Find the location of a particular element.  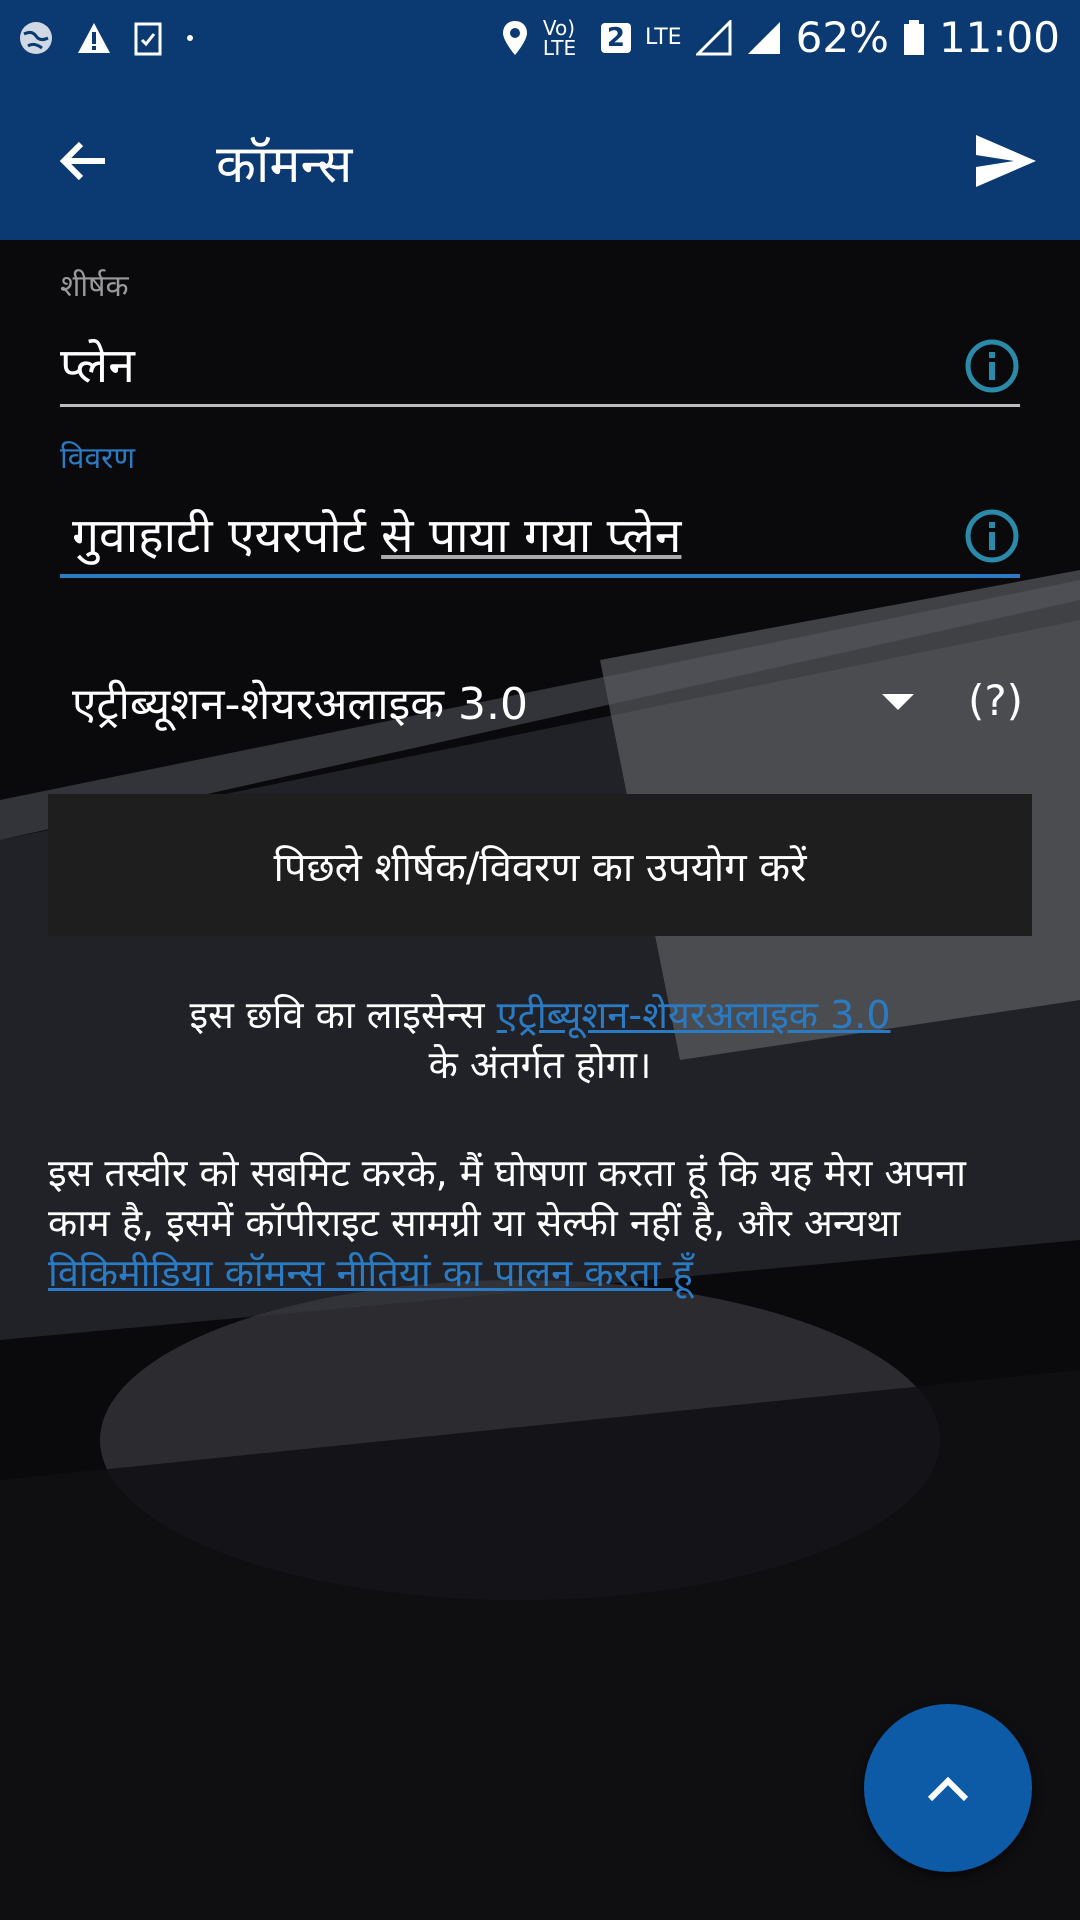

status-bar: Vo) LTE 2 LTE 62% 11:00 is located at coordinates (540, 37).